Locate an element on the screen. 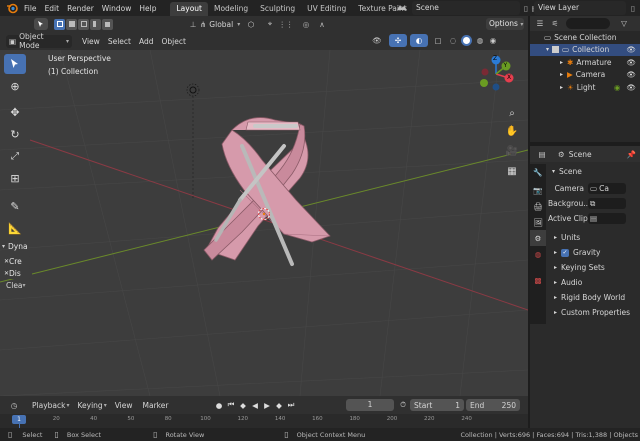 The image size is (640, 441). select-tool-button is located at coordinates (15, 64).